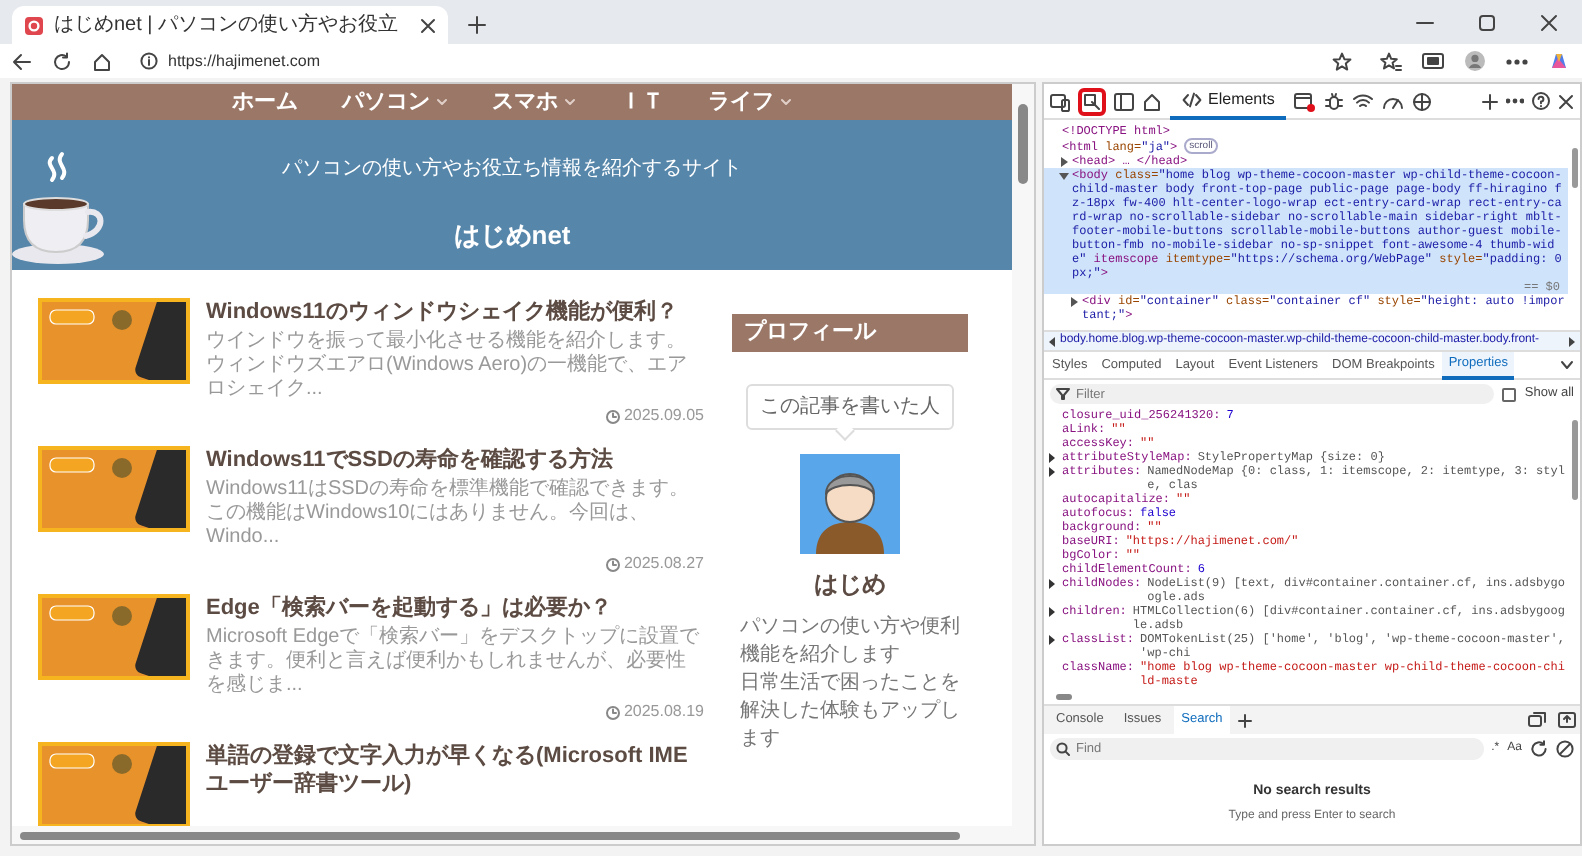  Describe the element at coordinates (850, 407) in the screenshot. I see `speech-bubble: この記事を書いた人` at that location.